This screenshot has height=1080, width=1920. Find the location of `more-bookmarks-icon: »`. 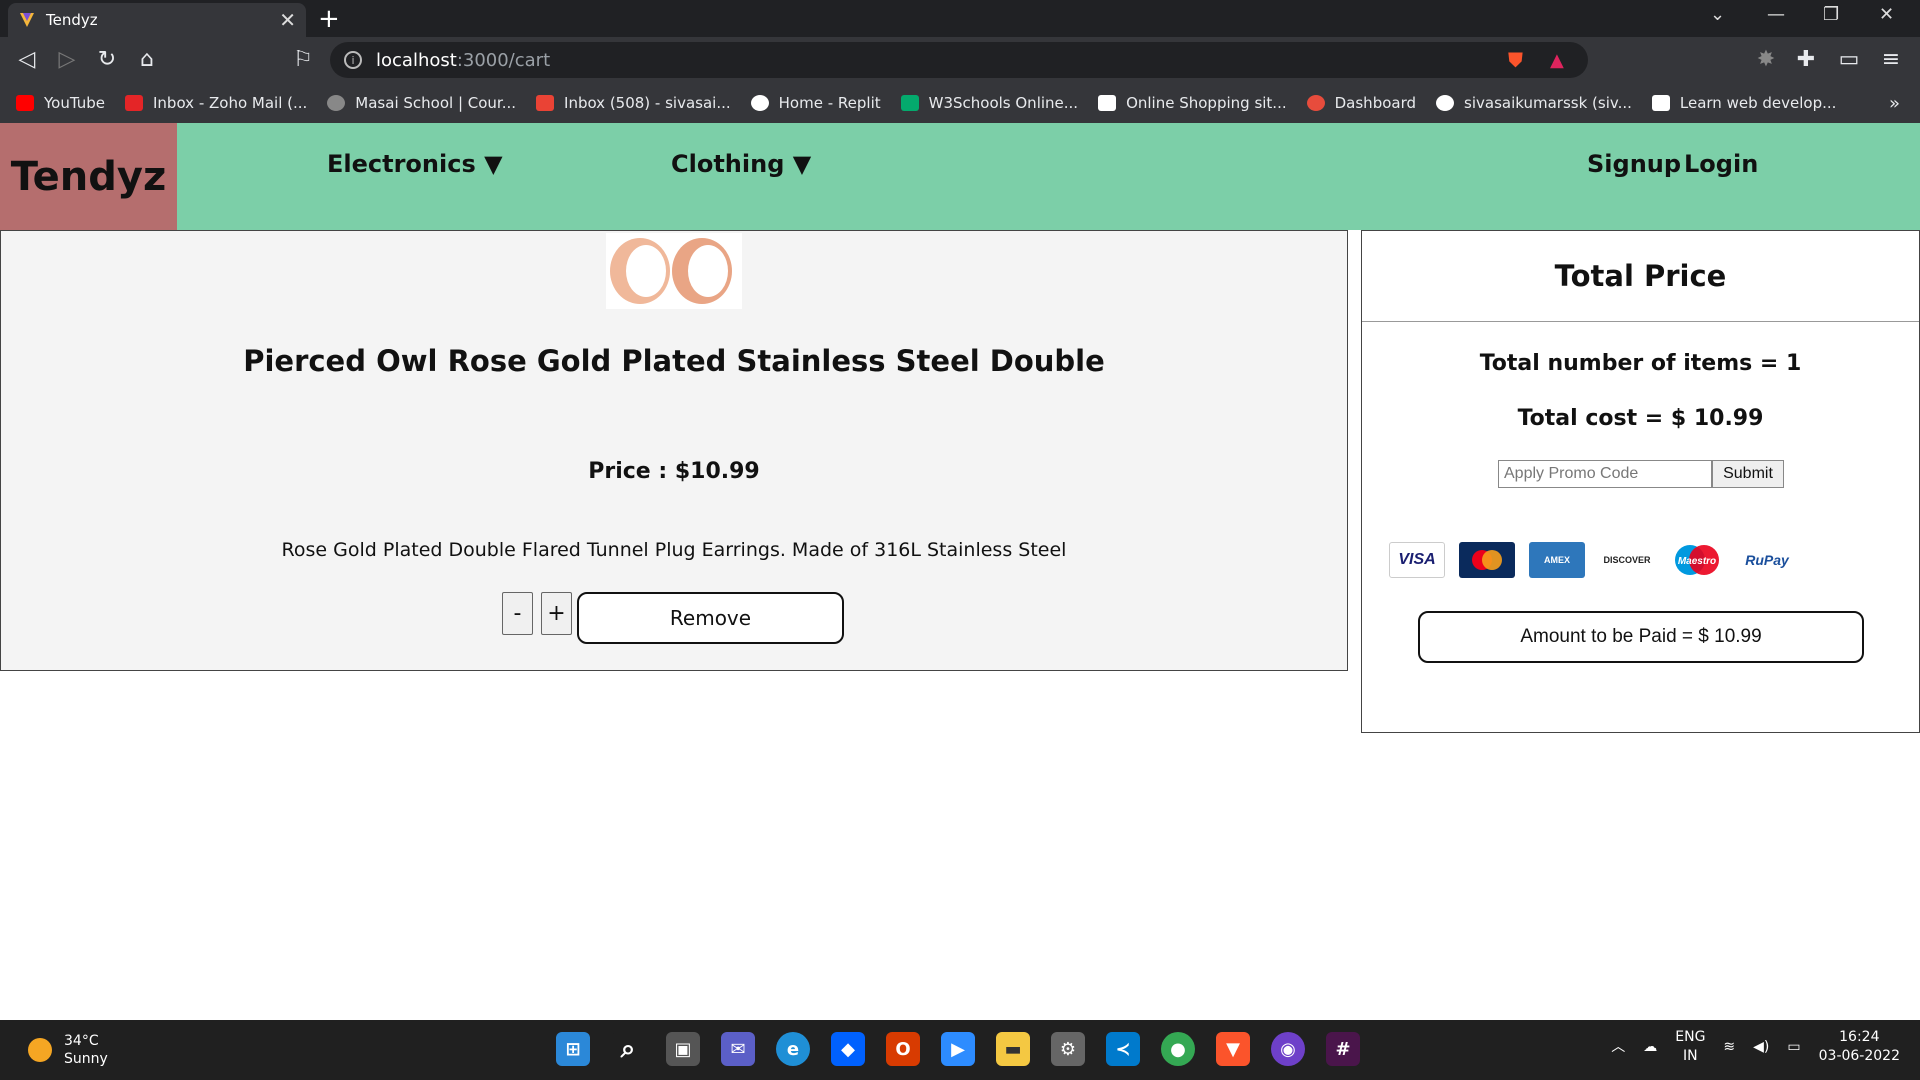

more-bookmarks-icon: » is located at coordinates (1894, 103).